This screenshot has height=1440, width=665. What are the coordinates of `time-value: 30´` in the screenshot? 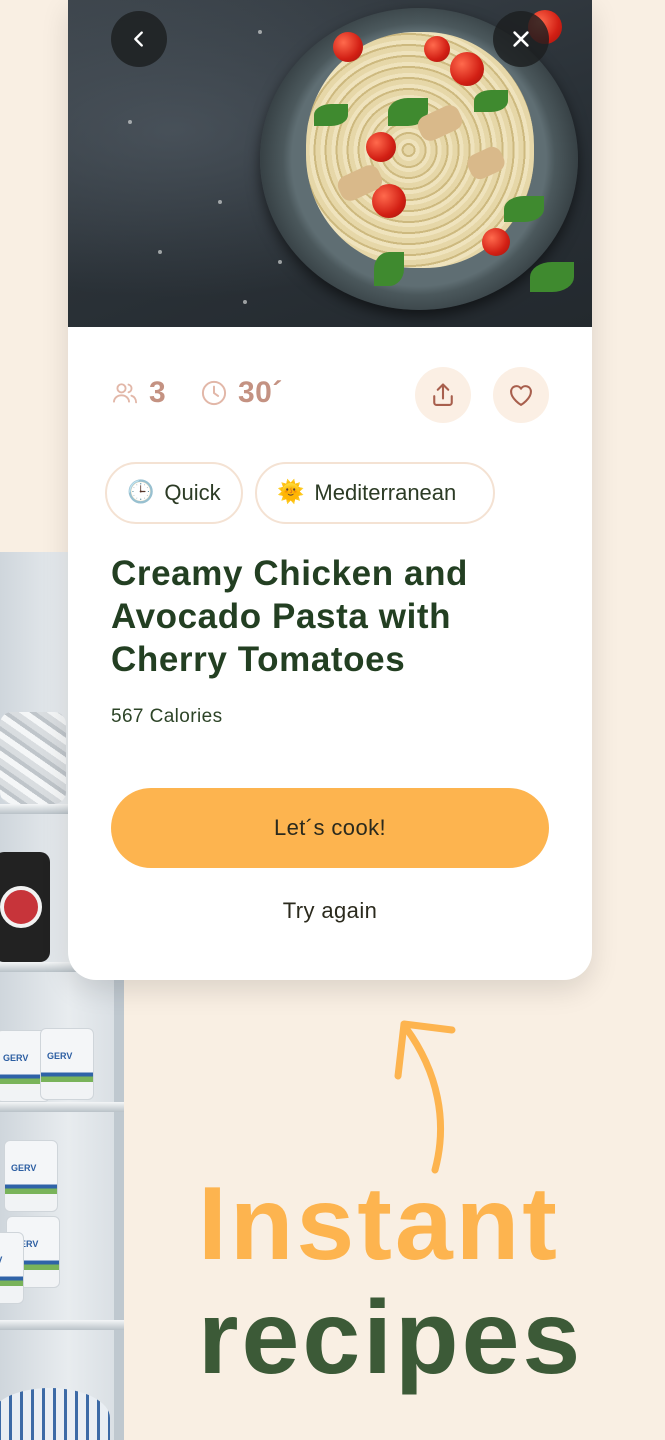 It's located at (260, 392).